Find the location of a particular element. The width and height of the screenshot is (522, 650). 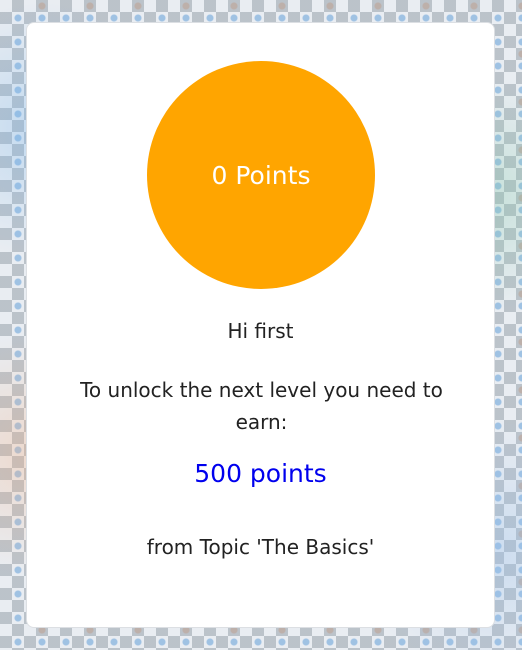

required-points: 500 points is located at coordinates (260, 473).